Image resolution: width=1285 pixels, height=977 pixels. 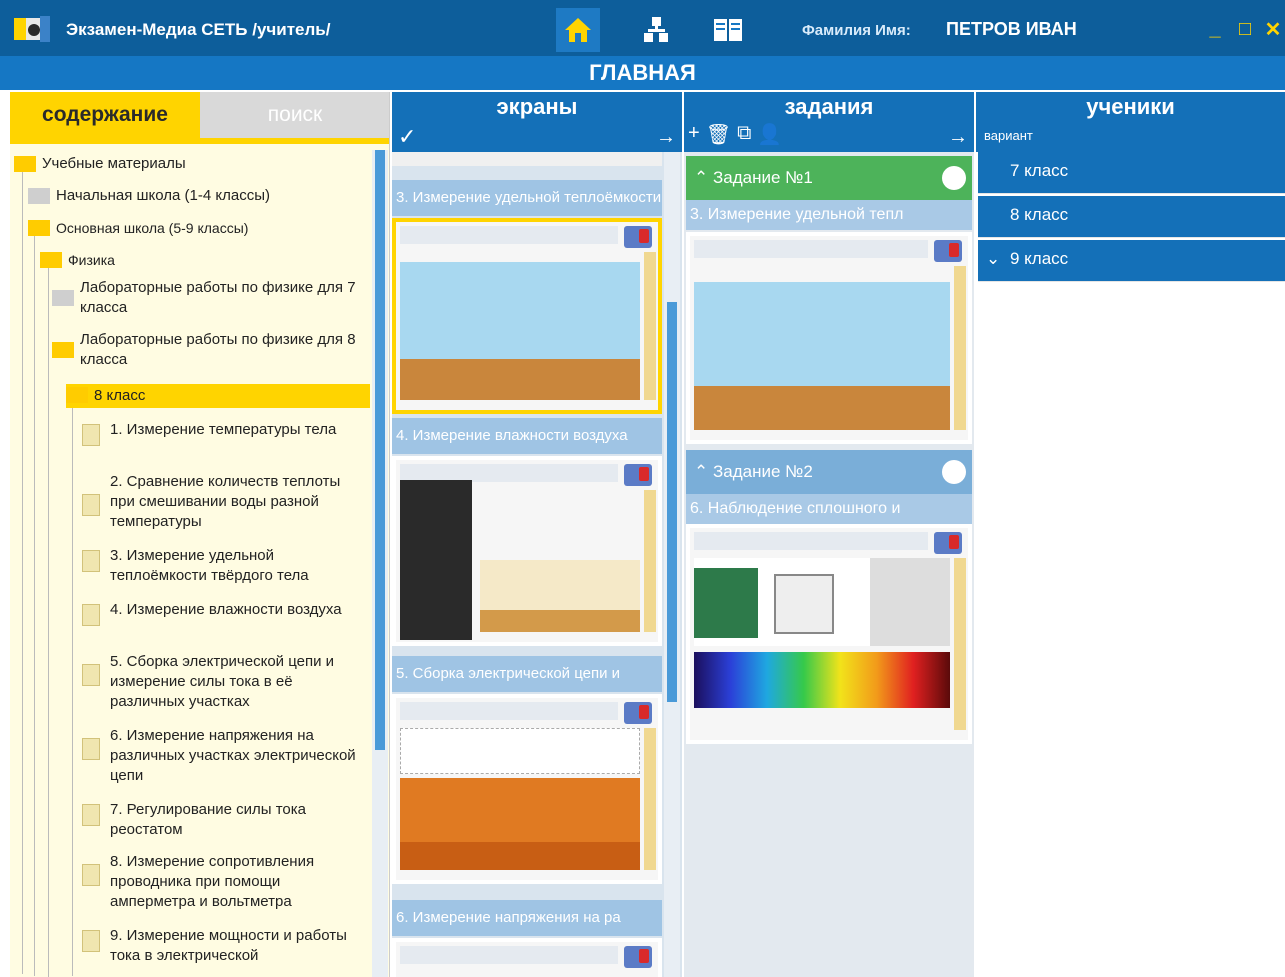 I want to click on tree-item: Начальная школа (1-4 классы), so click(x=193, y=196).